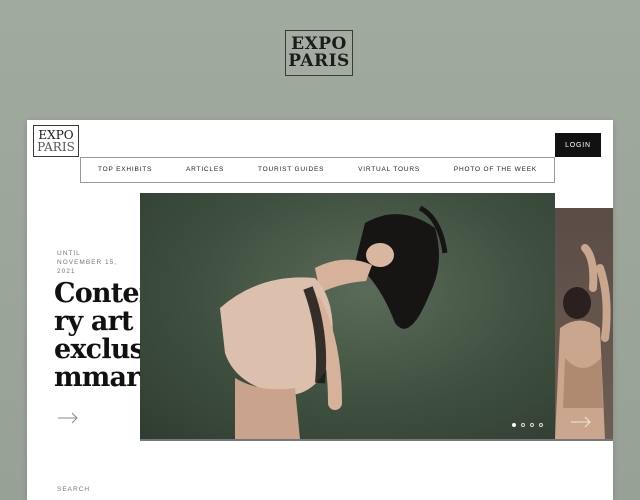 The height and width of the screenshot is (500, 640). Describe the element at coordinates (56, 147) in the screenshot. I see `header-logo-line2: PARIS` at that location.